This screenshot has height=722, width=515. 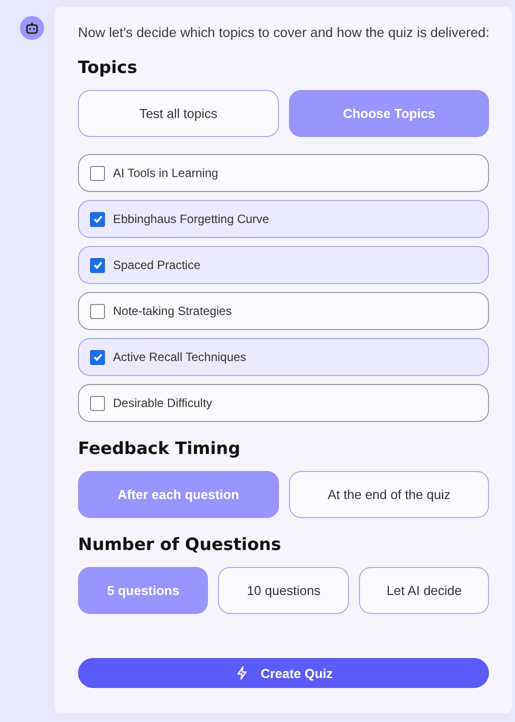 What do you see at coordinates (165, 173) in the screenshot?
I see `topic-label: AI Tools in Learning` at bounding box center [165, 173].